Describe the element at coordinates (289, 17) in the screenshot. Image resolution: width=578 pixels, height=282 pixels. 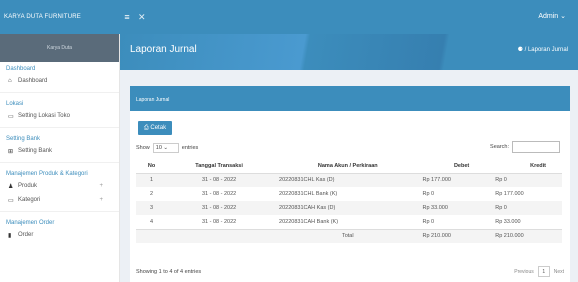
I see `top-navbar: KARYA DUTA FURNITURE ≡ ✕ Admin ⌄` at that location.